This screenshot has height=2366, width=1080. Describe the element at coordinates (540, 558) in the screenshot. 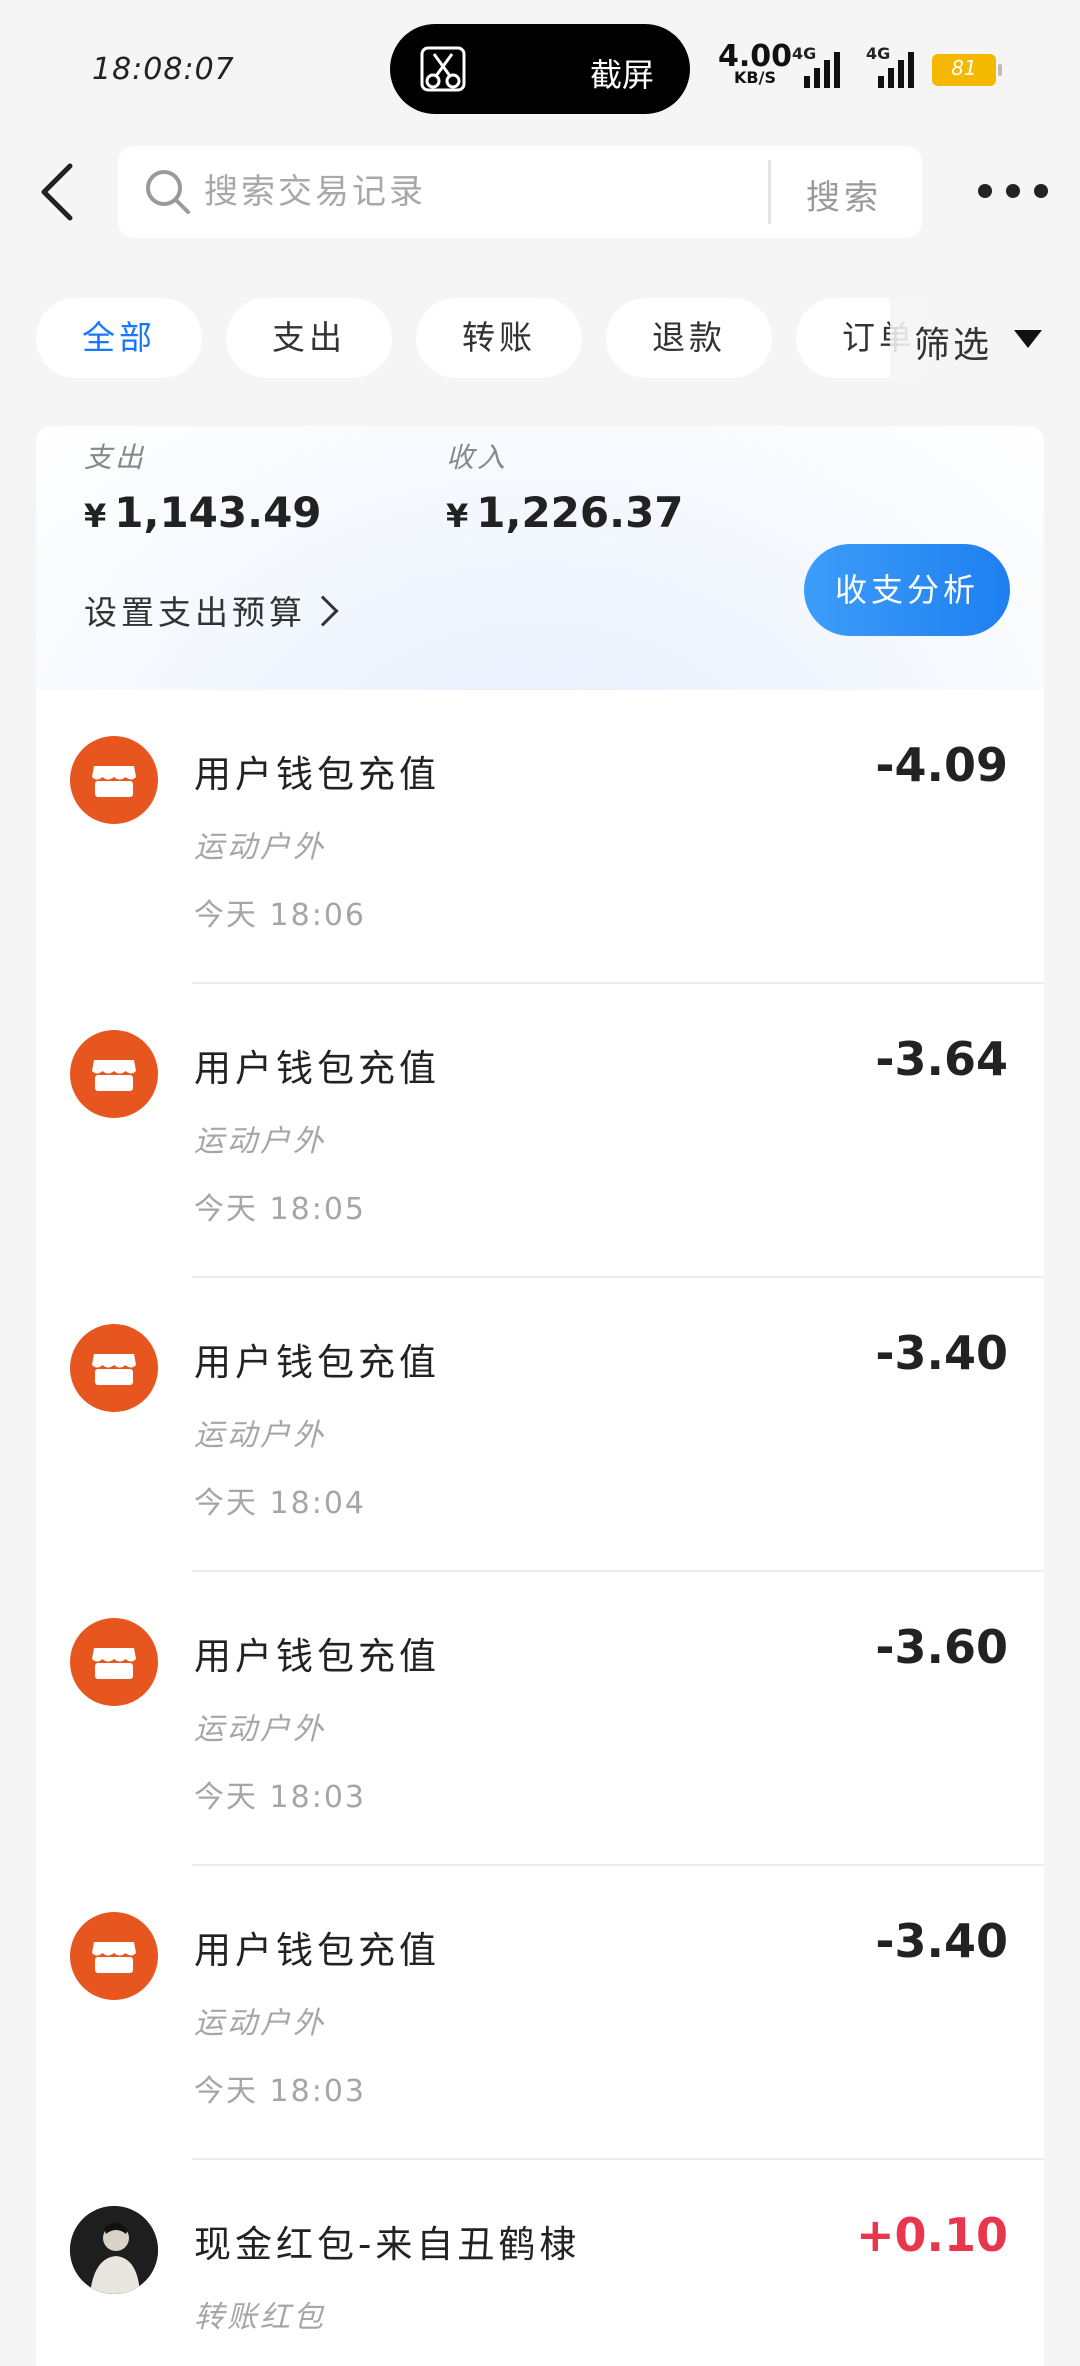

I see `summary-panel: 支出 ¥1,143.49 收入 ¥1,226.37 设置支出预算 收支分析` at that location.